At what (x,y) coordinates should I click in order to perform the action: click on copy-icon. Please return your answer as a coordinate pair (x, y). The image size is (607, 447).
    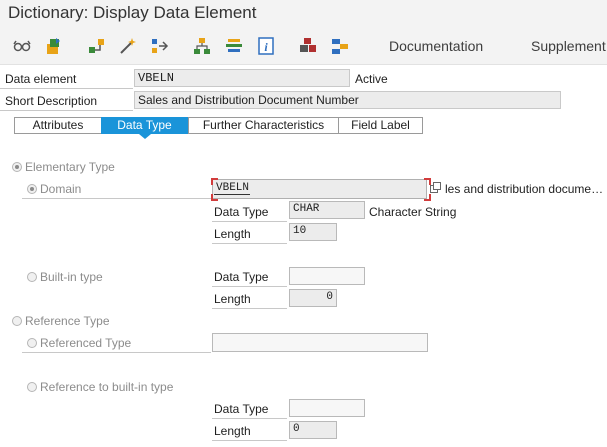
    Looking at the image, I should click on (436, 188).